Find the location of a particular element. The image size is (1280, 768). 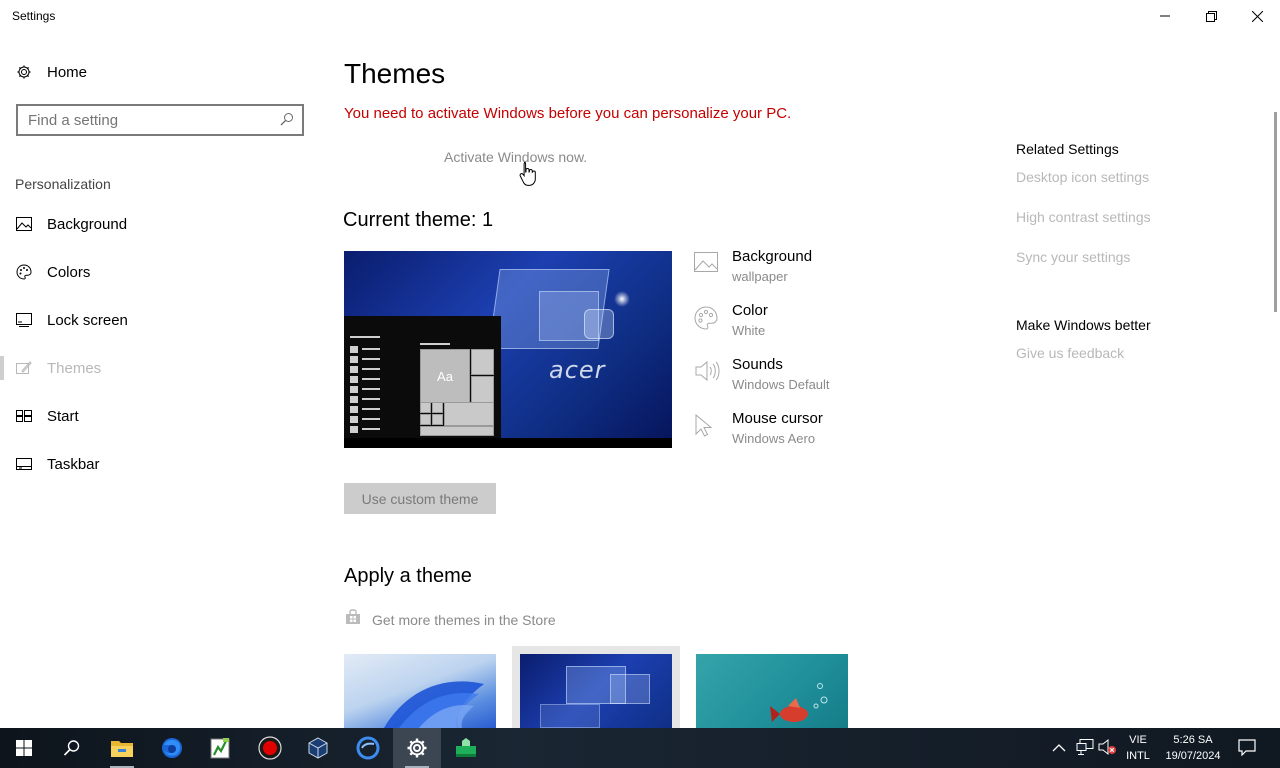

settings-app-button is located at coordinates (417, 748).